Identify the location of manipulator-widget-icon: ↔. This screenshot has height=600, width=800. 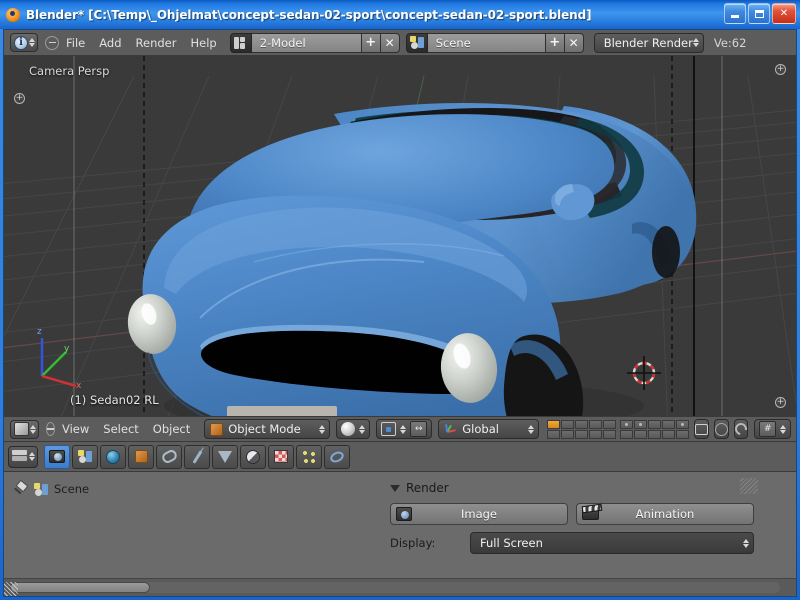
(419, 429).